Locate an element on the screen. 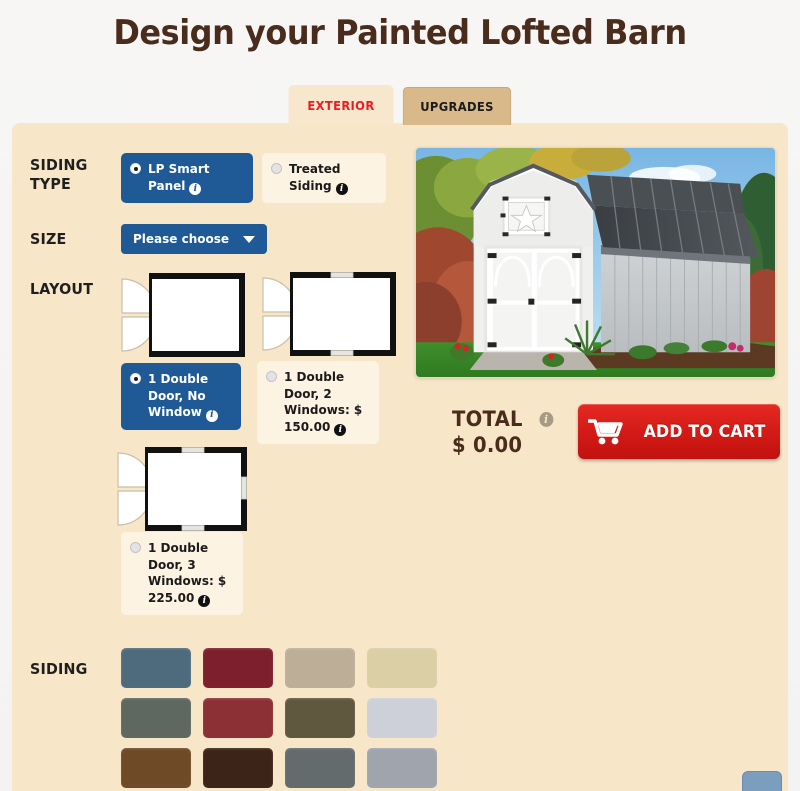  radio-treated-siding is located at coordinates (276, 168).